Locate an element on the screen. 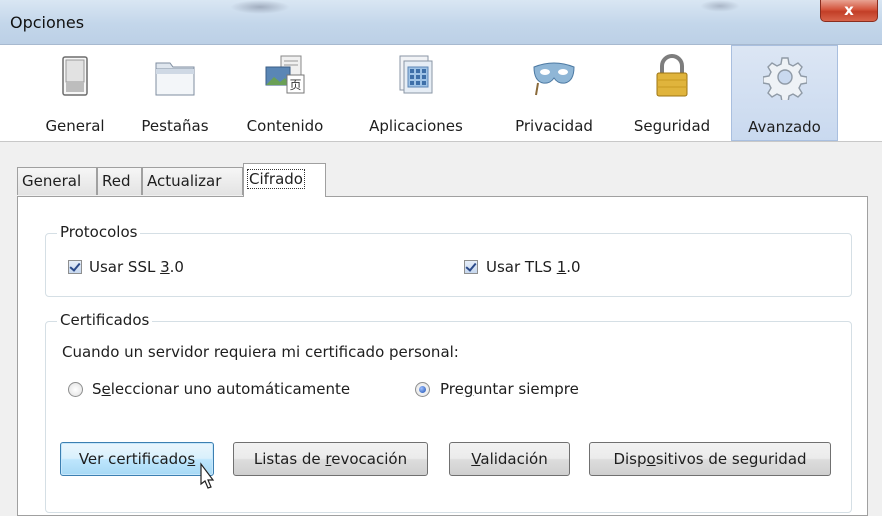  category-advanced: Avanzado is located at coordinates (784, 93).